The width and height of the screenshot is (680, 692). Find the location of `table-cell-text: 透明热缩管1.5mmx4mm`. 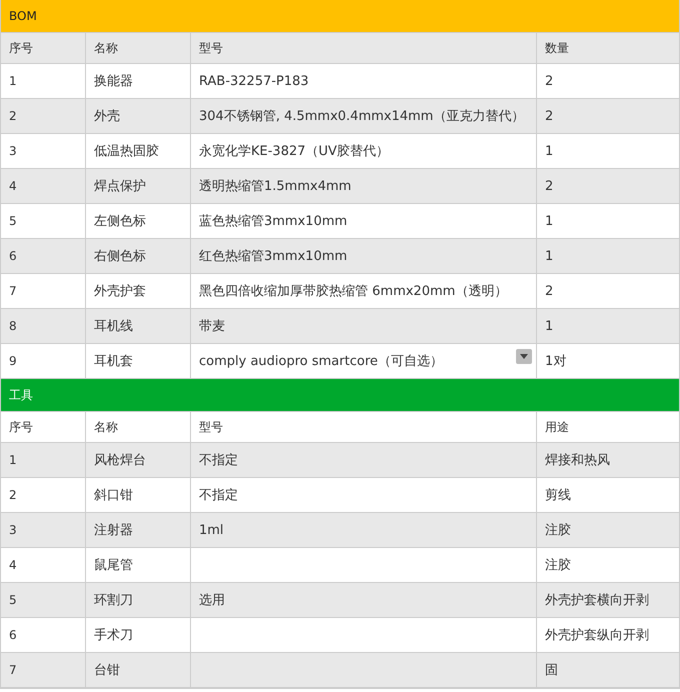

table-cell-text: 透明热缩管1.5mmx4mm is located at coordinates (275, 186).